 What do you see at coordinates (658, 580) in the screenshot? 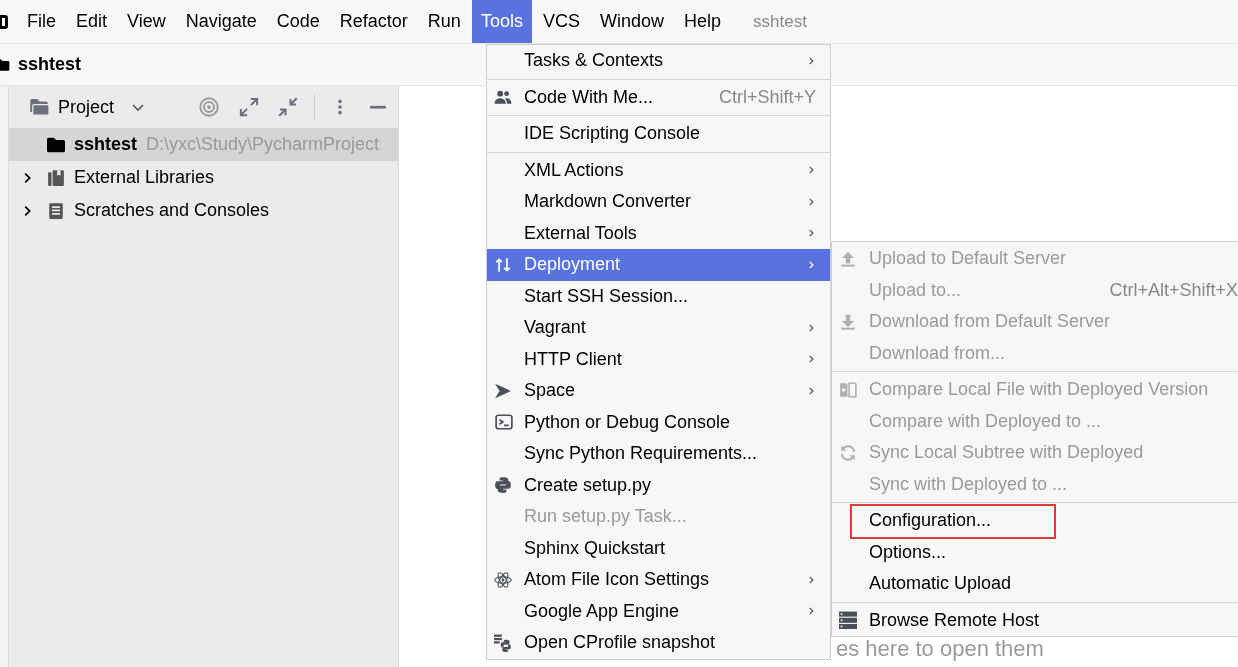
I see `menu-item: Atom File Icon Settings` at bounding box center [658, 580].